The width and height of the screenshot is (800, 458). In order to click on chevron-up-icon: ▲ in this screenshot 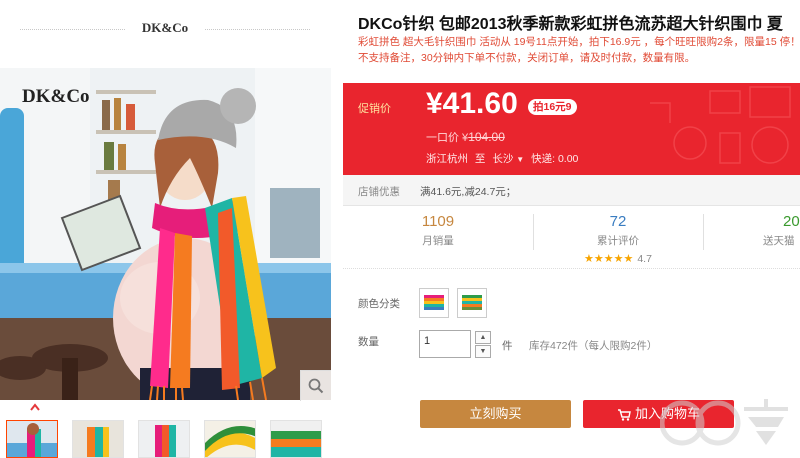, I will do `click(483, 337)`.